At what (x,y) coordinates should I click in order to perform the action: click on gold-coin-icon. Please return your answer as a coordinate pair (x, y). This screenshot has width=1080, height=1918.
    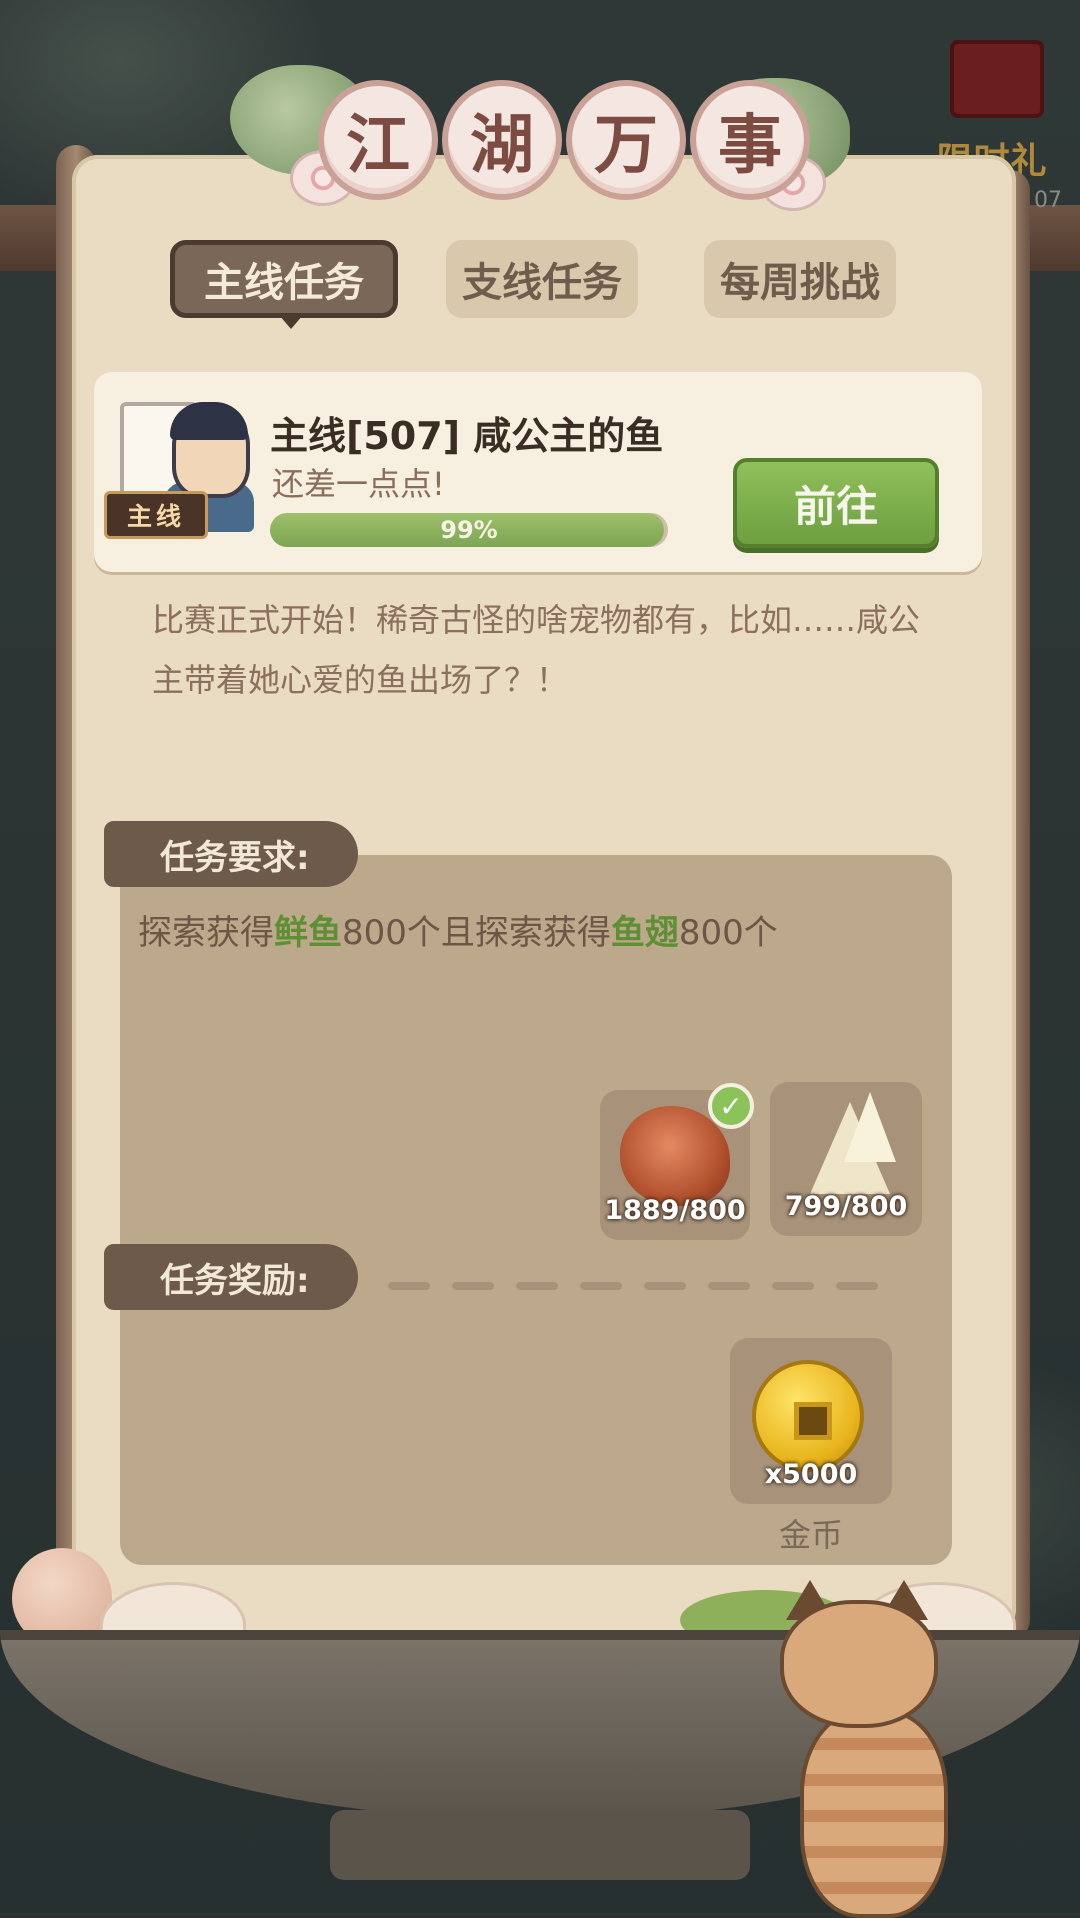
    Looking at the image, I should click on (808, 1416).